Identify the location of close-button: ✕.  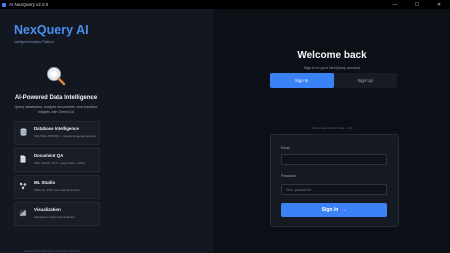
(439, 4).